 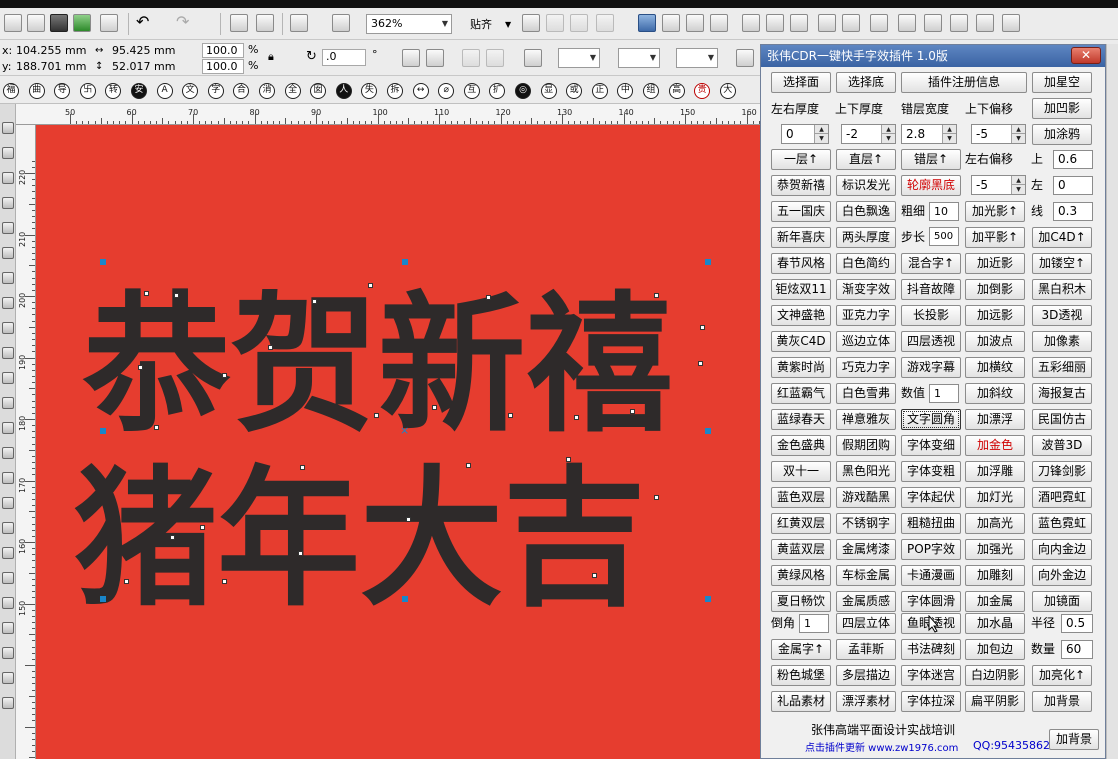 What do you see at coordinates (1074, 739) in the screenshot?
I see `add-background-button: 加背景` at bounding box center [1074, 739].